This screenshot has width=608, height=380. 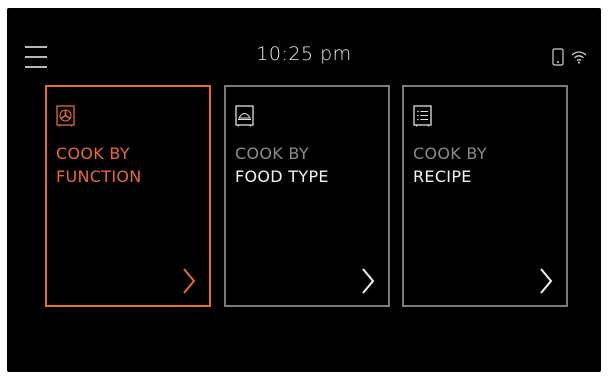 What do you see at coordinates (422, 116) in the screenshot?
I see `recipe-list-icon` at bounding box center [422, 116].